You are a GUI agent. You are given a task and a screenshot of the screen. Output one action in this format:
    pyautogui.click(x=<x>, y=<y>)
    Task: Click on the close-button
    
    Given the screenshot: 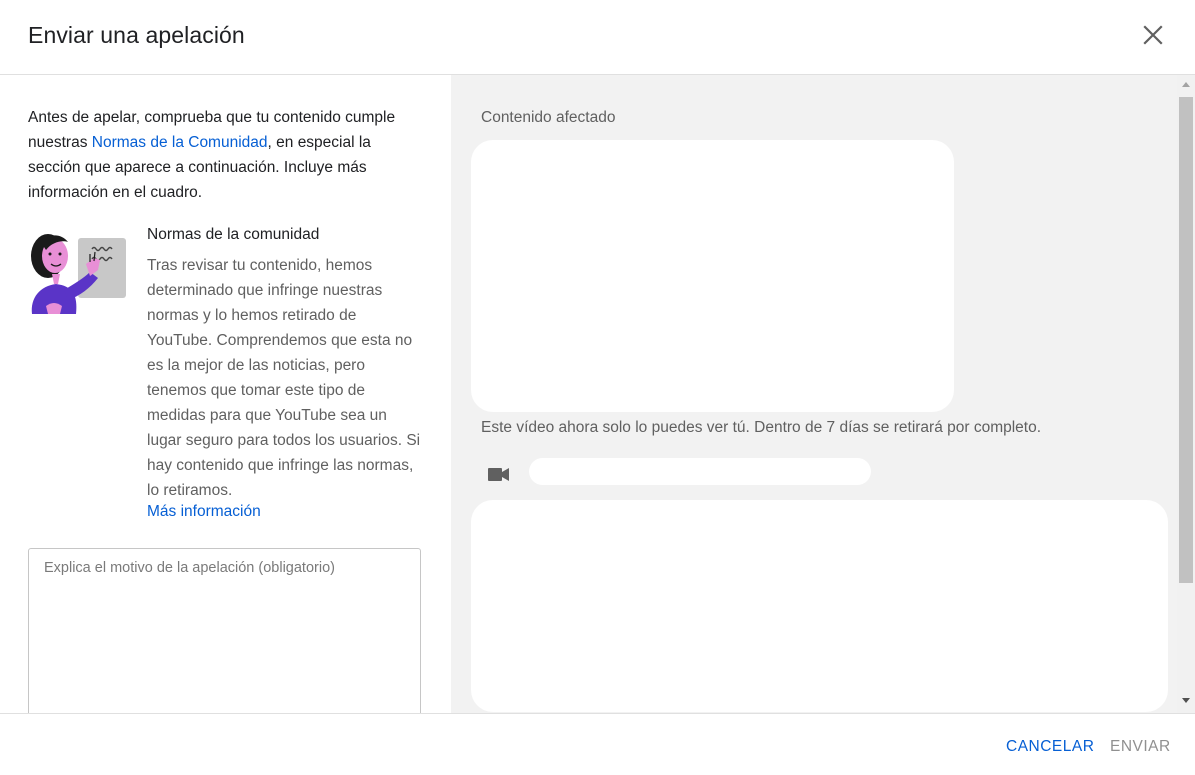 What is the action you would take?
    pyautogui.click(x=1153, y=35)
    